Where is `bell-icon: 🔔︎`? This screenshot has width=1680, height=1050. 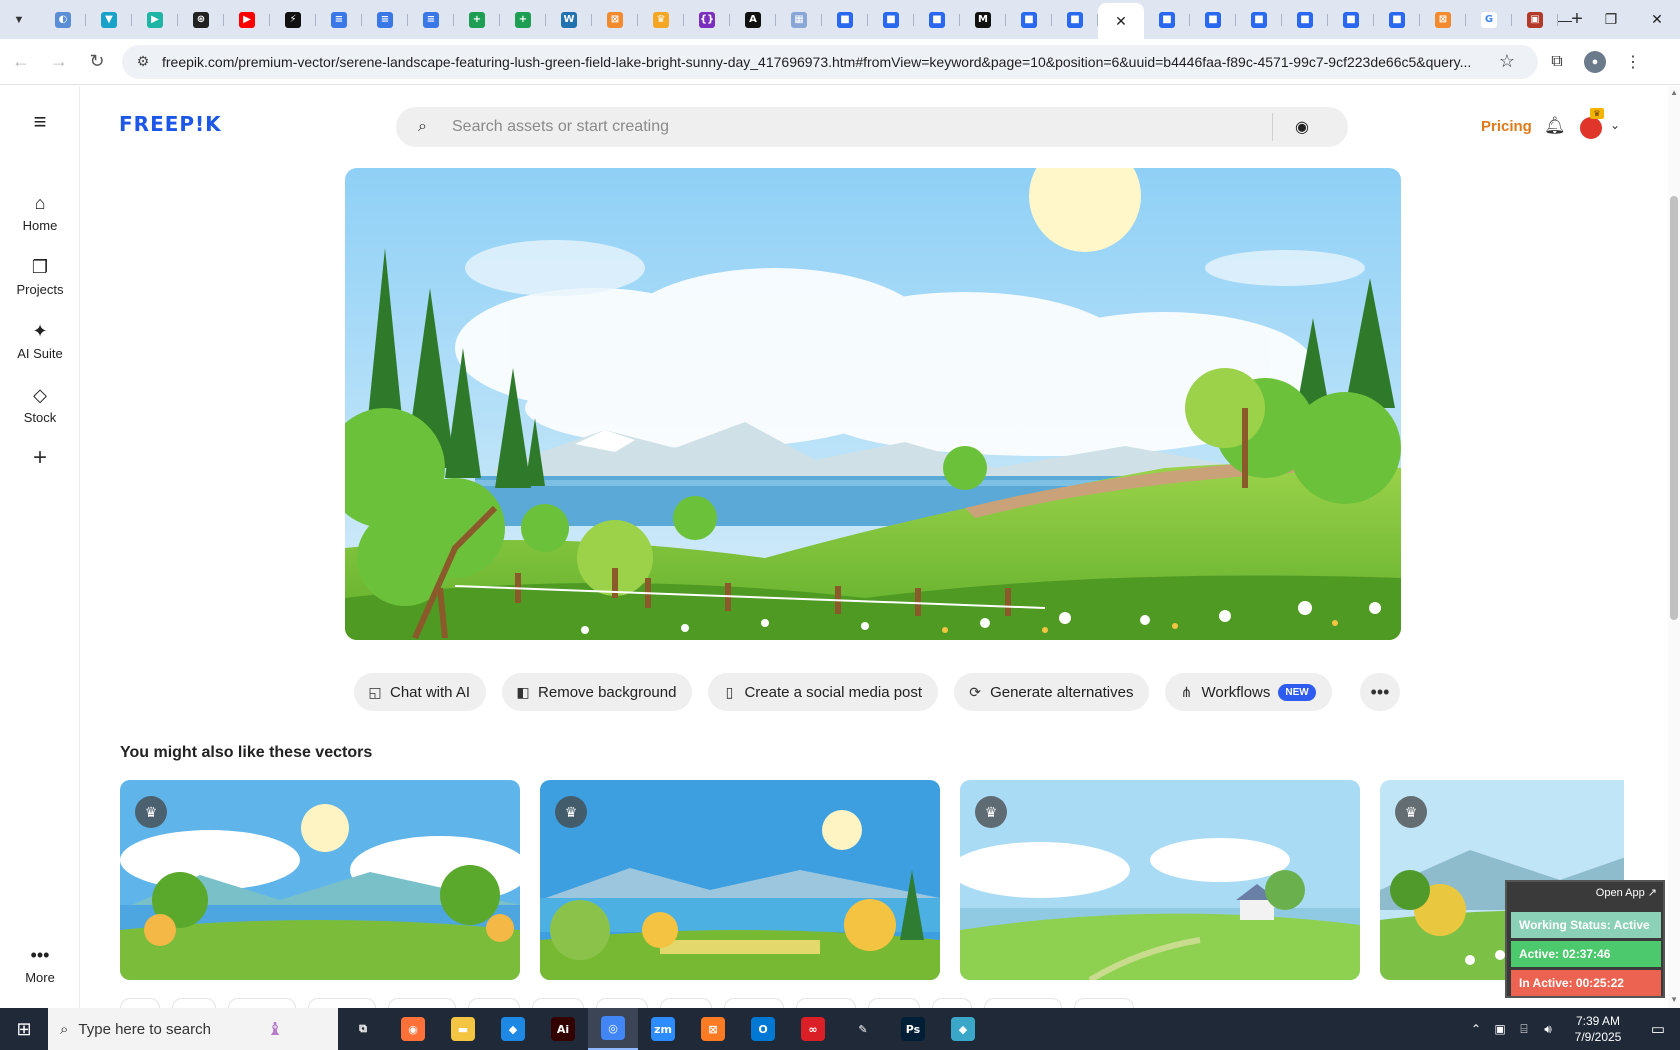
bell-icon: 🔔︎ is located at coordinates (1555, 126).